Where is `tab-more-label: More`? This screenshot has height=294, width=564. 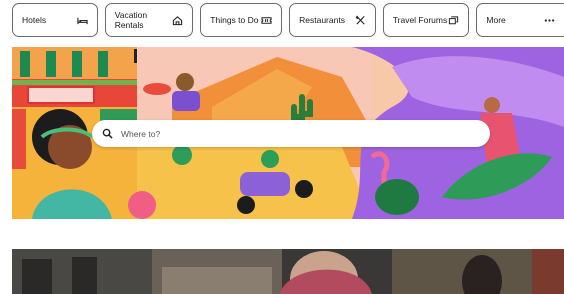
tab-more-label: More is located at coordinates (496, 20).